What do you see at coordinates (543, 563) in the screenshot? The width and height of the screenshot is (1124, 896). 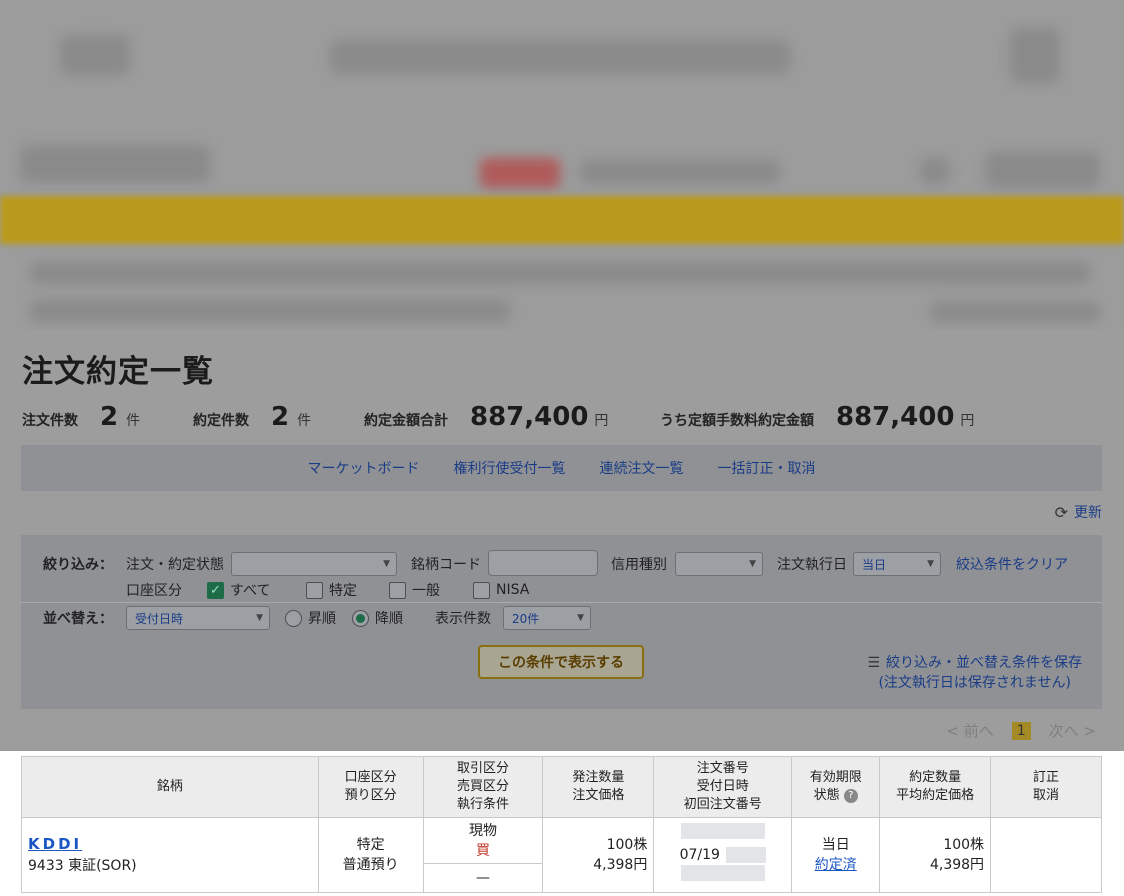 I see `code-input` at bounding box center [543, 563].